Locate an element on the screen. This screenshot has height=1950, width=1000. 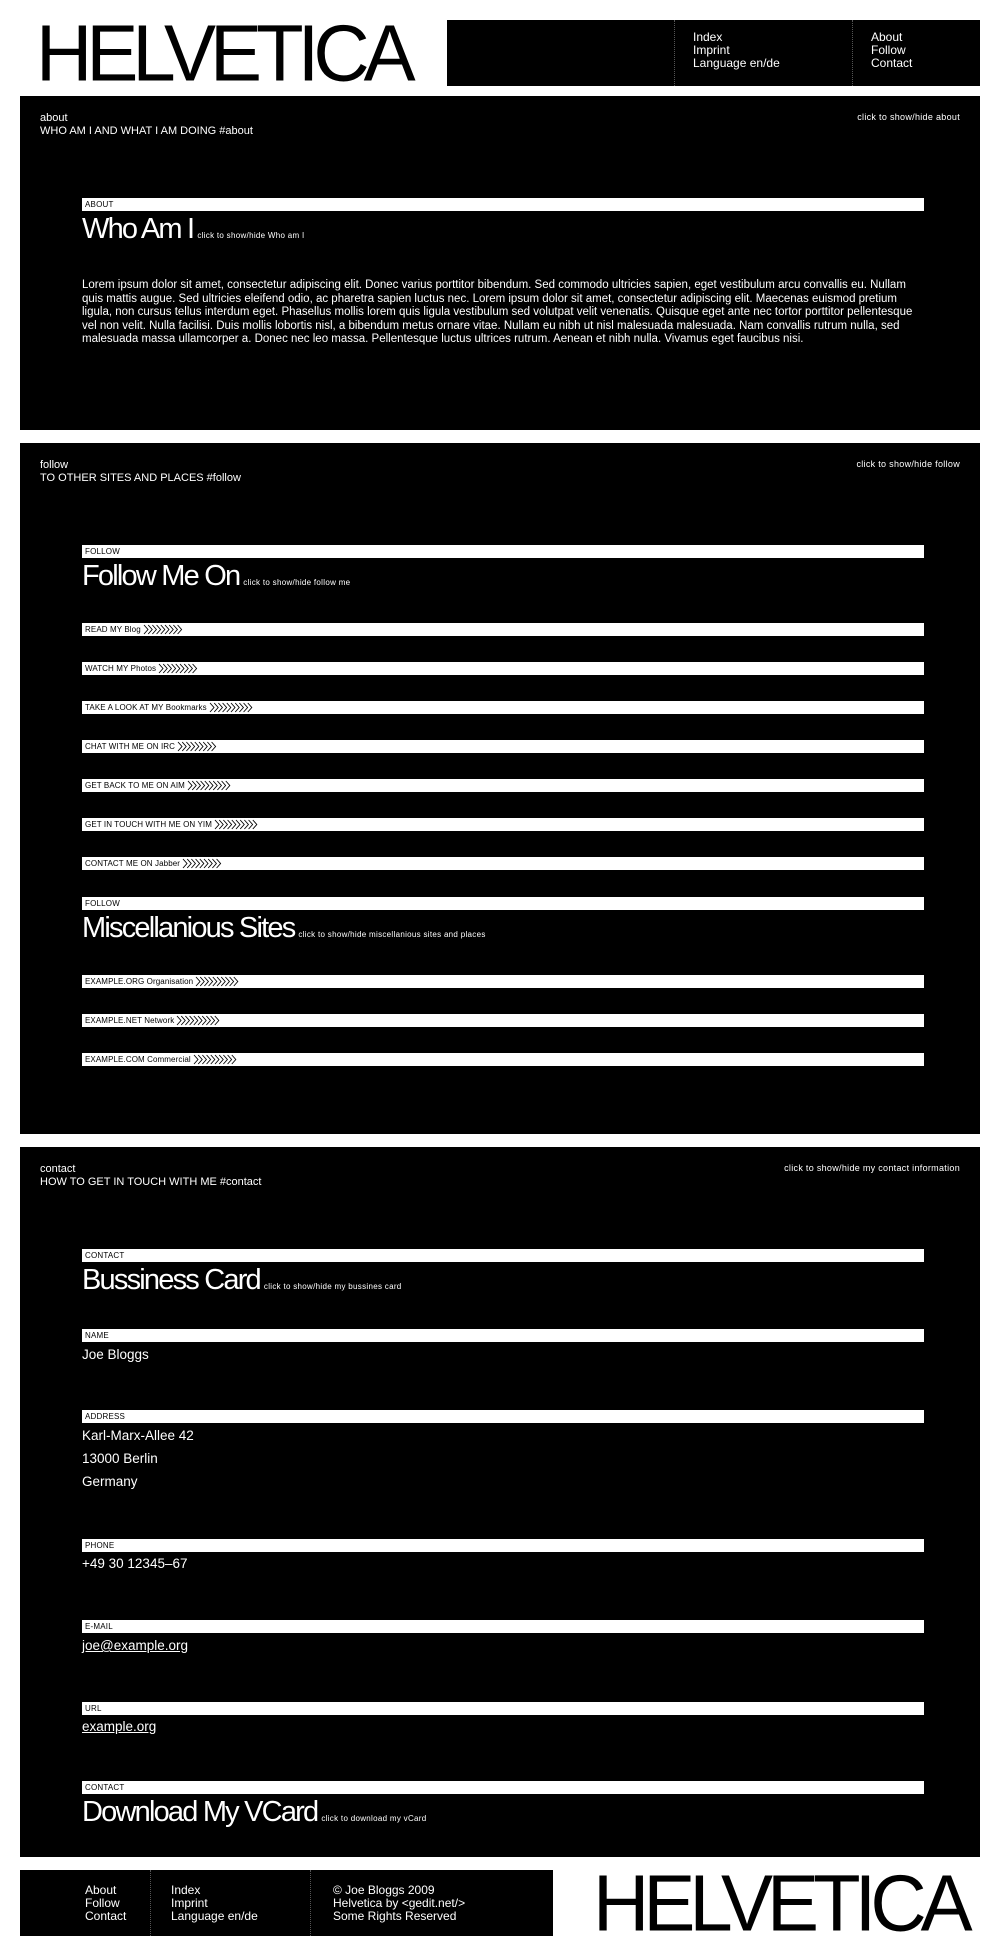
follow-link-irc: CHAT WITH ME ON IRC is located at coordinates (503, 746).